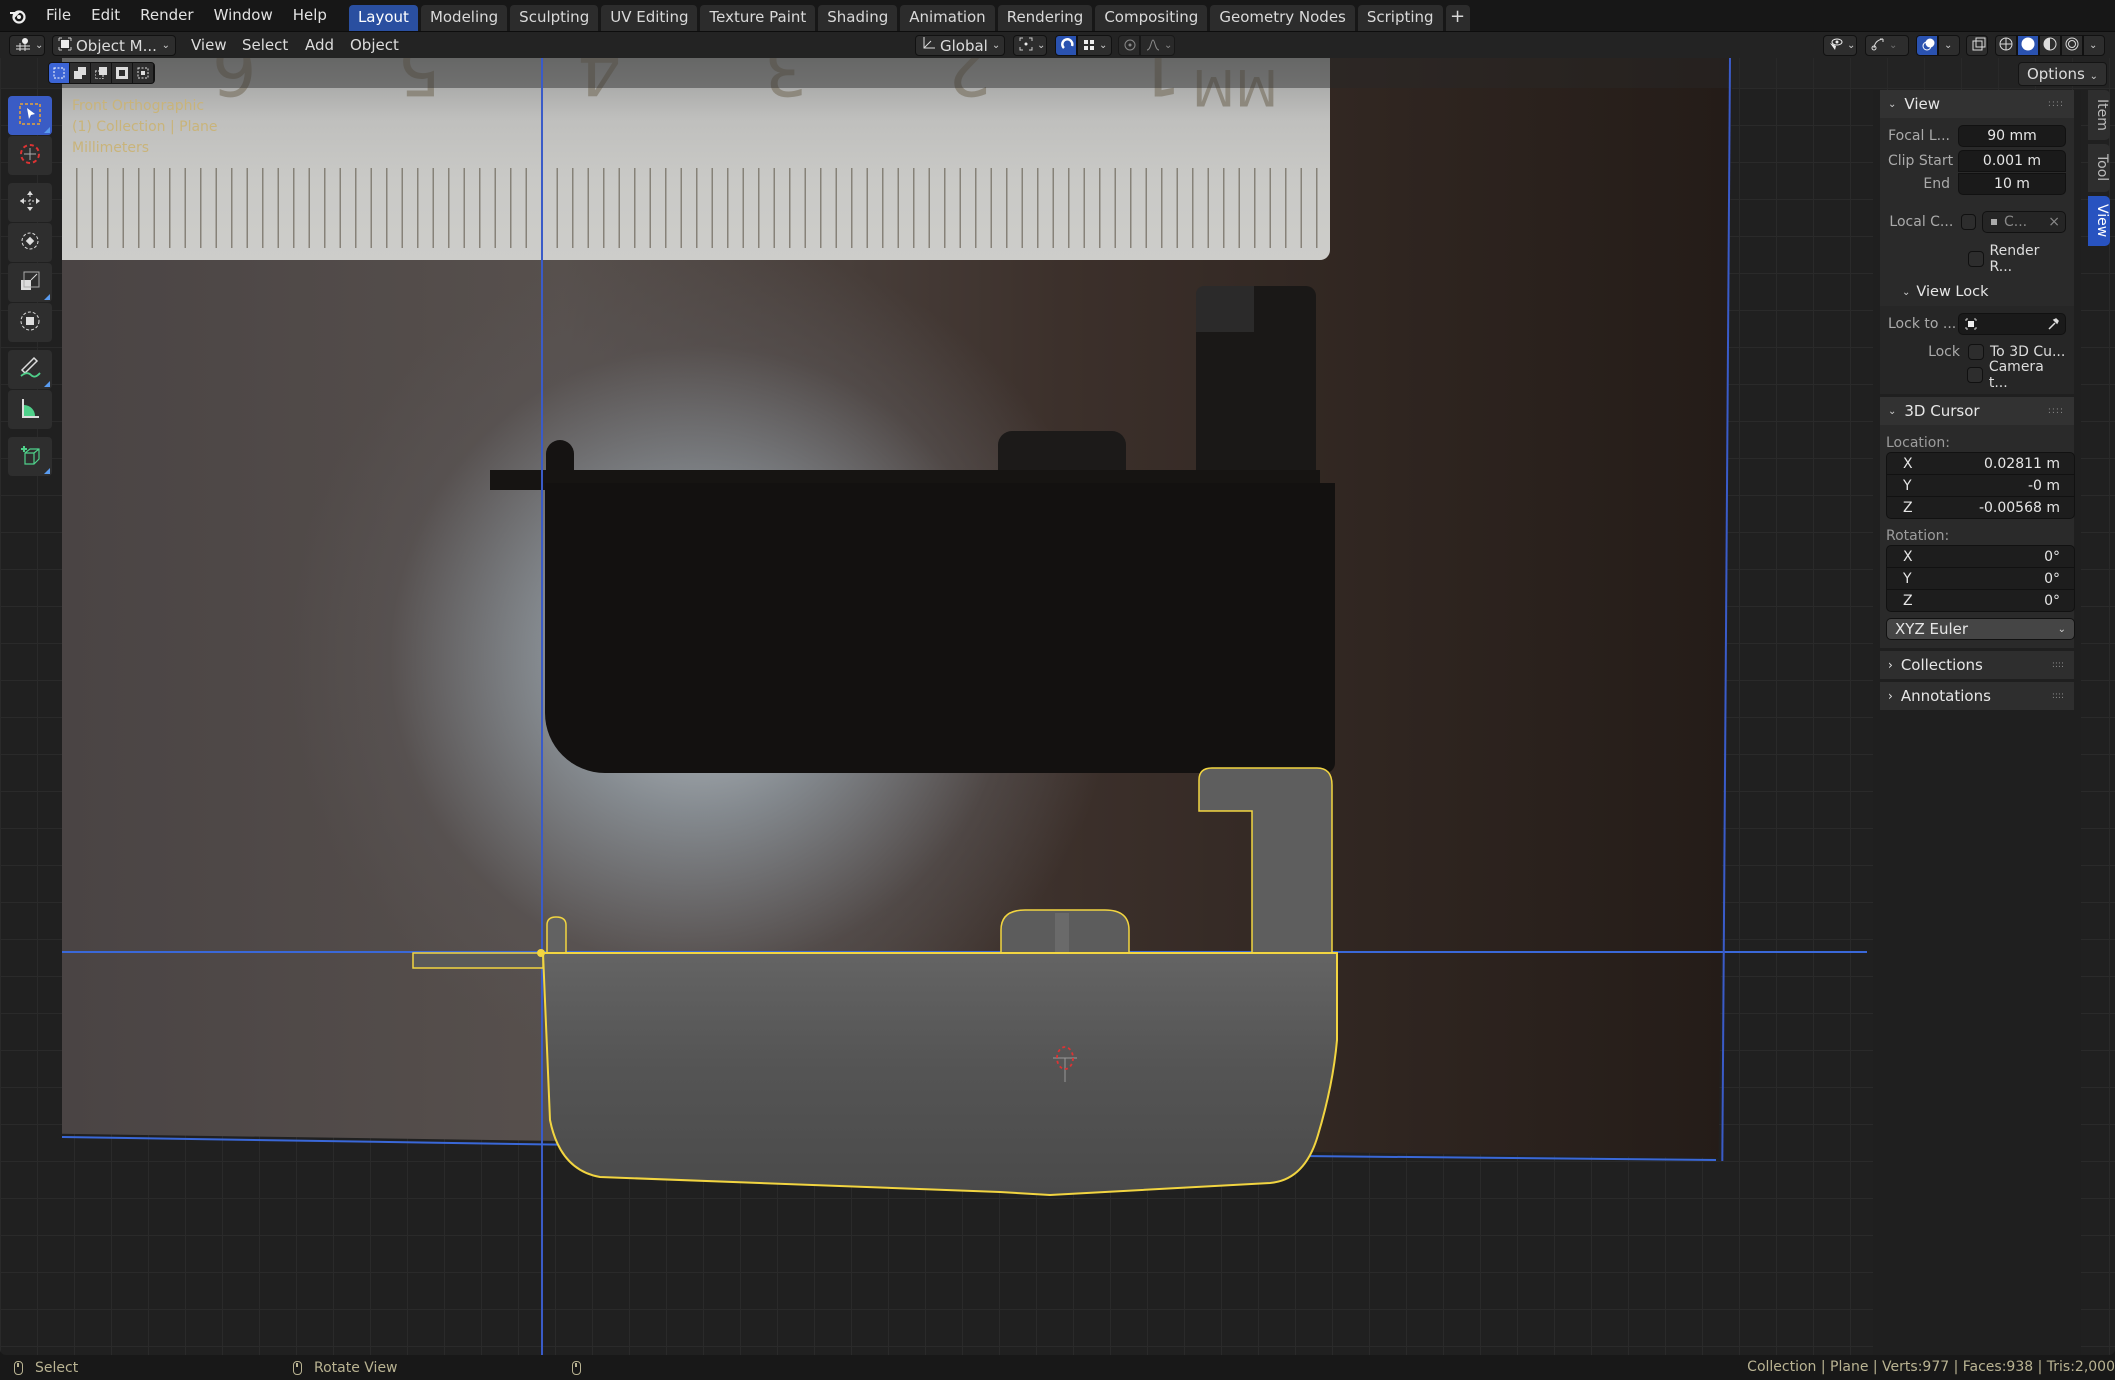 This screenshot has height=1380, width=2115. I want to click on sidebar-tab-view: View, so click(2099, 221).